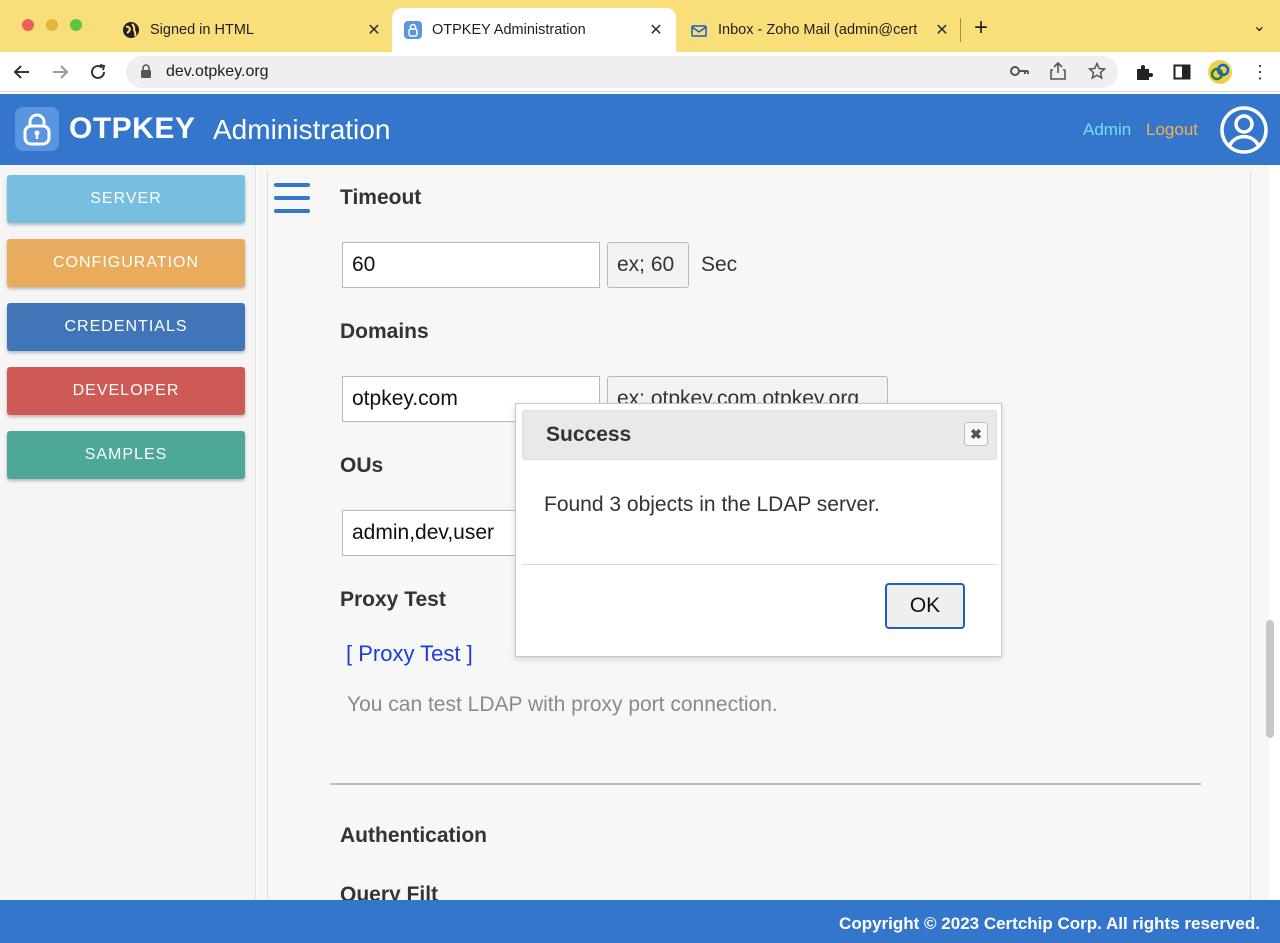 Image resolution: width=1280 pixels, height=943 pixels. What do you see at coordinates (925, 606) in the screenshot?
I see `ok-button: OK` at bounding box center [925, 606].